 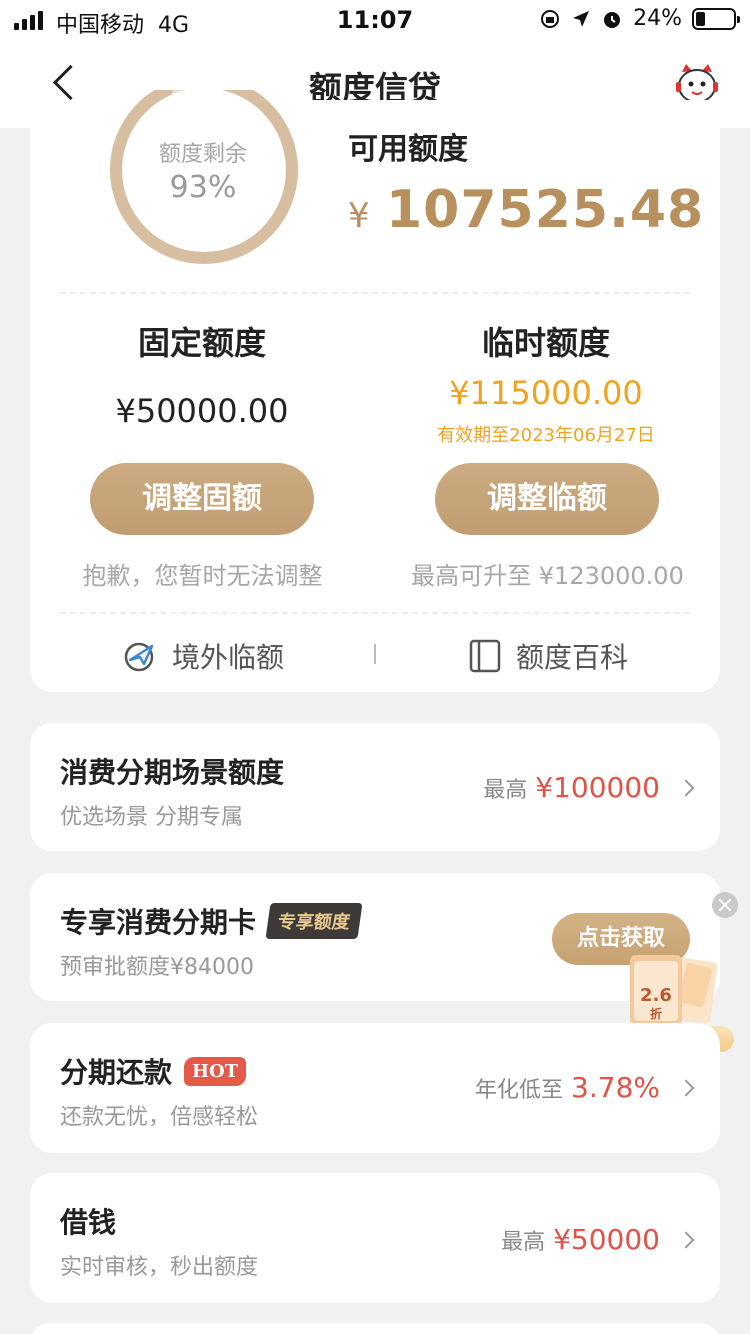 I want to click on row-title: 消费分期场景额度, so click(x=172, y=772).